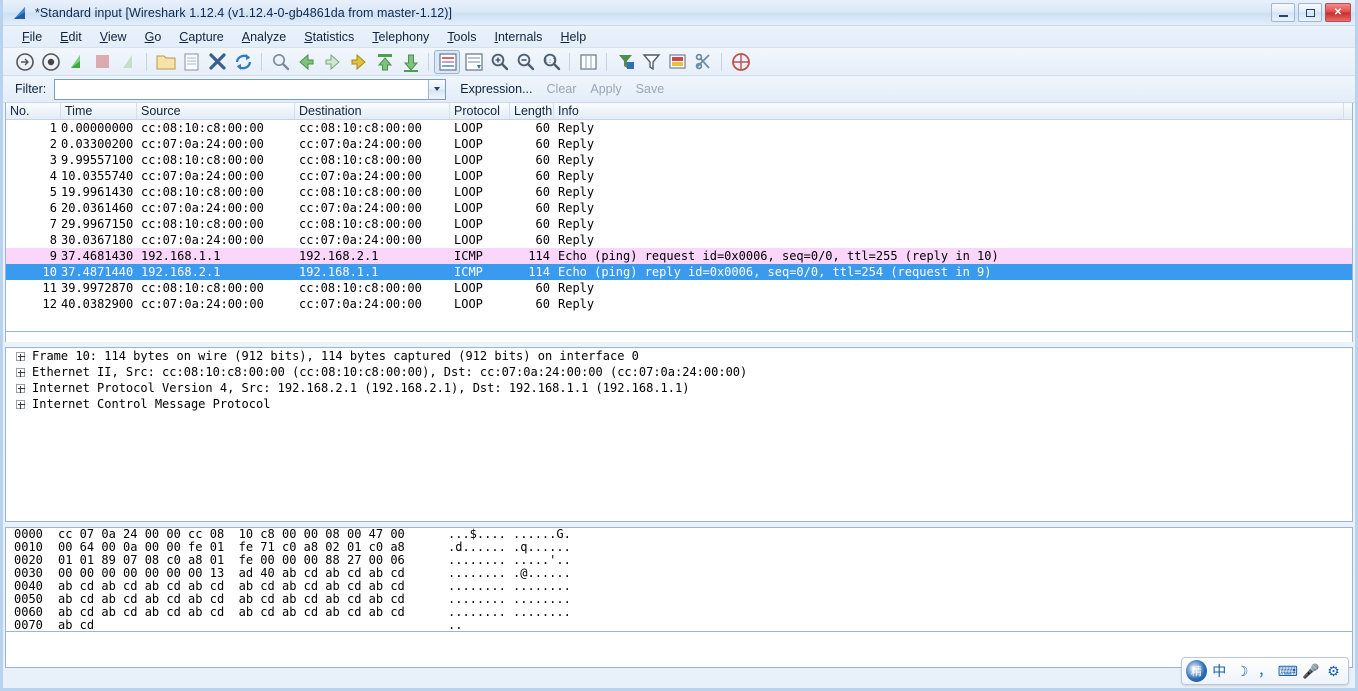 This screenshot has width=1358, height=691. Describe the element at coordinates (1196, 671) in the screenshot. I see `ime-logo-icon: 精` at that location.